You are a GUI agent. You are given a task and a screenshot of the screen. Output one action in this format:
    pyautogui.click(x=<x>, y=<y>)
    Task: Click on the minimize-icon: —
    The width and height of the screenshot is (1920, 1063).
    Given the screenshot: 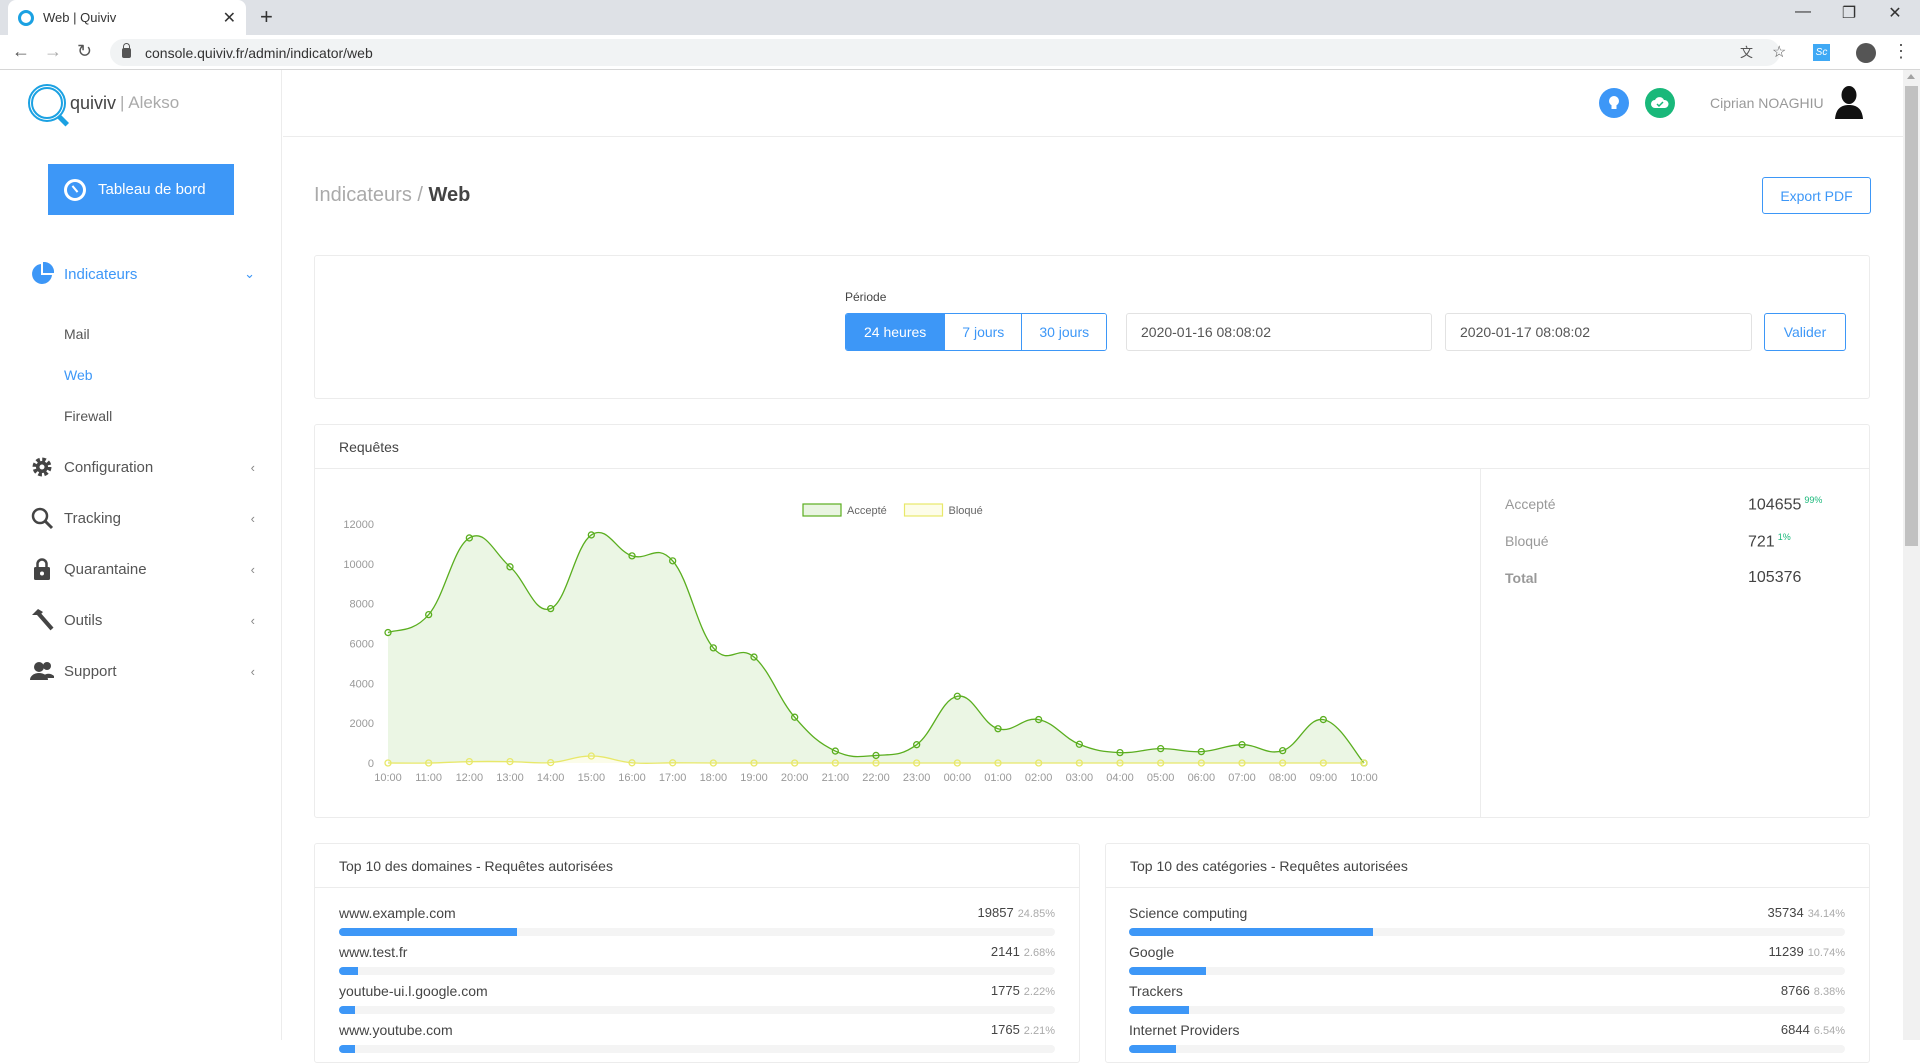 What is the action you would take?
    pyautogui.click(x=1803, y=12)
    